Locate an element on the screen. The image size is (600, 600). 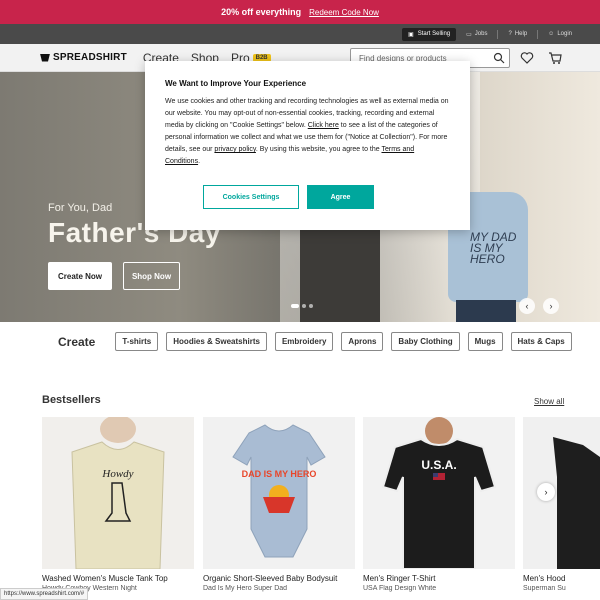
promo-bar: 20% off everything Redeem Code Now is located at coordinates (300, 12).